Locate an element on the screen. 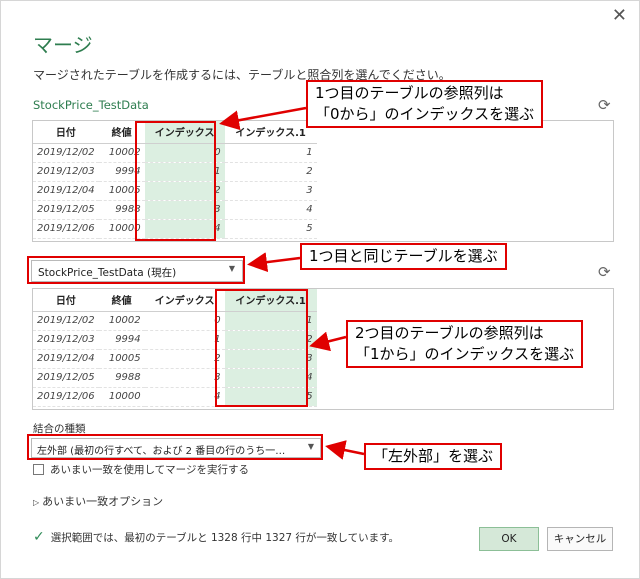  callout-left-outer: 「左外部」を選ぶ is located at coordinates (433, 456).